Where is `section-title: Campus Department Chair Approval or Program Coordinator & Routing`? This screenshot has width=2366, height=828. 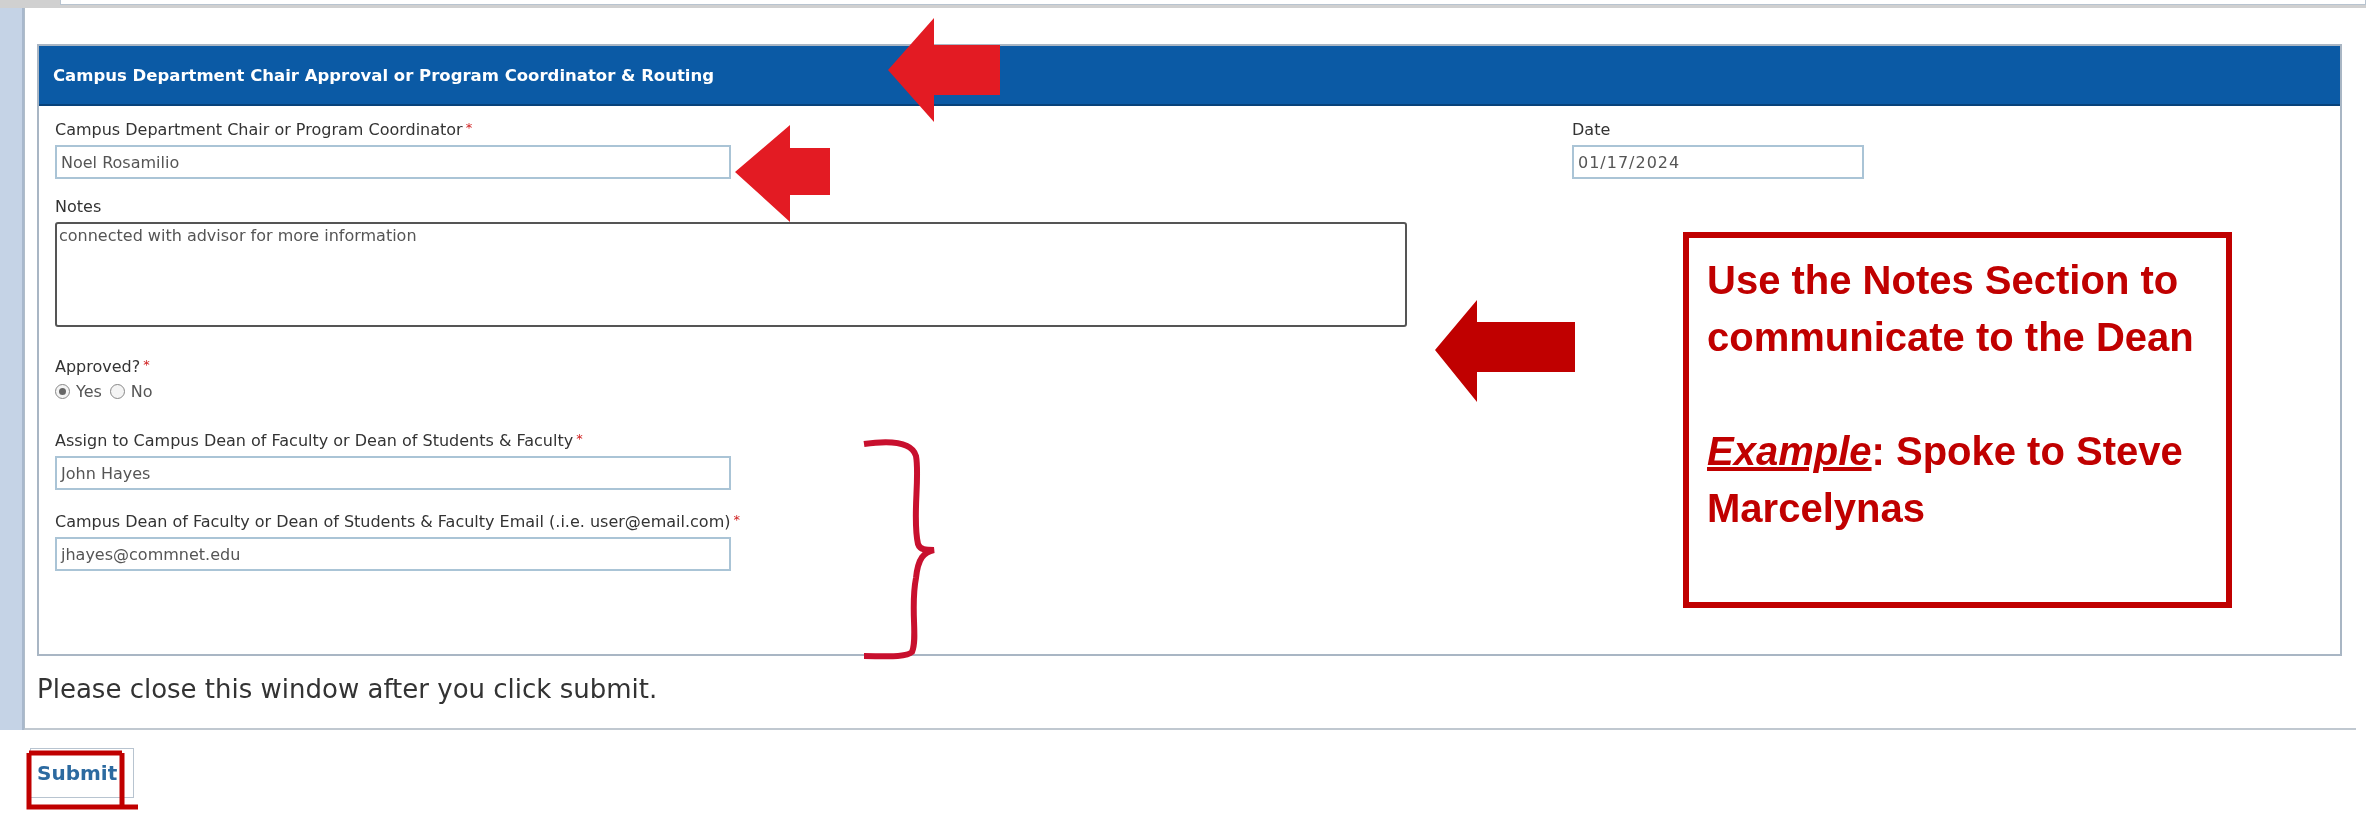 section-title: Campus Department Chair Approval or Program Coordinator & Routing is located at coordinates (384, 75).